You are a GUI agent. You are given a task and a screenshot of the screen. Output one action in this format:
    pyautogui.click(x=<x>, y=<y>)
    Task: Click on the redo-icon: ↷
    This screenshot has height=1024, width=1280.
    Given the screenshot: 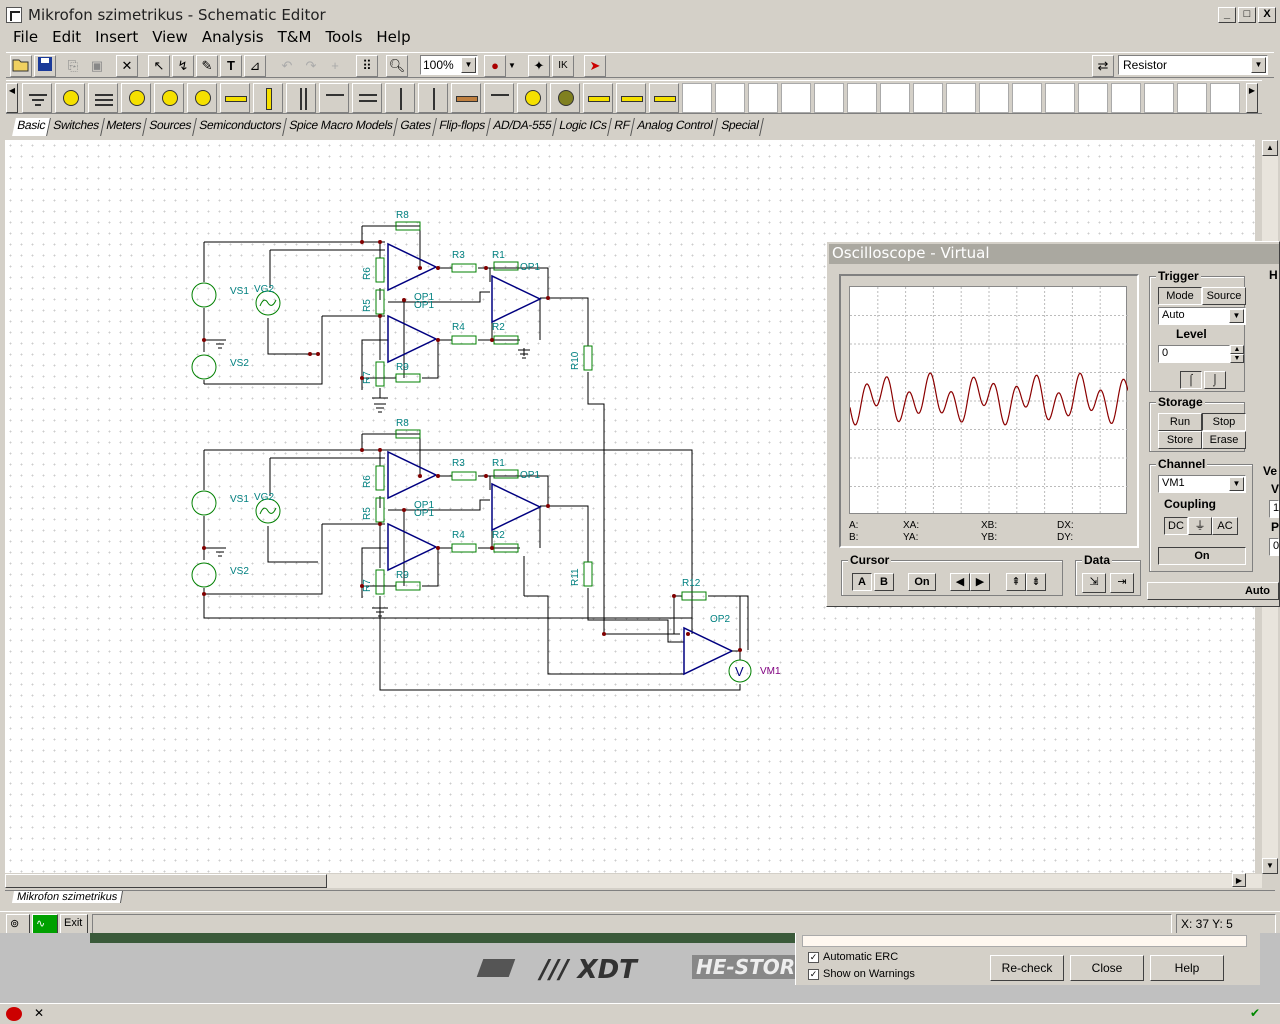 What is the action you would take?
    pyautogui.click(x=311, y=66)
    